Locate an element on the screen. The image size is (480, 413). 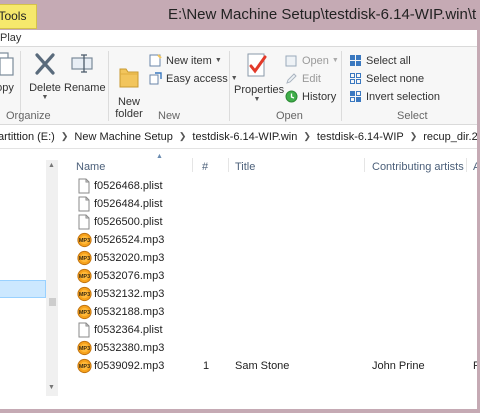
history-button: History is located at coordinates (310, 96).